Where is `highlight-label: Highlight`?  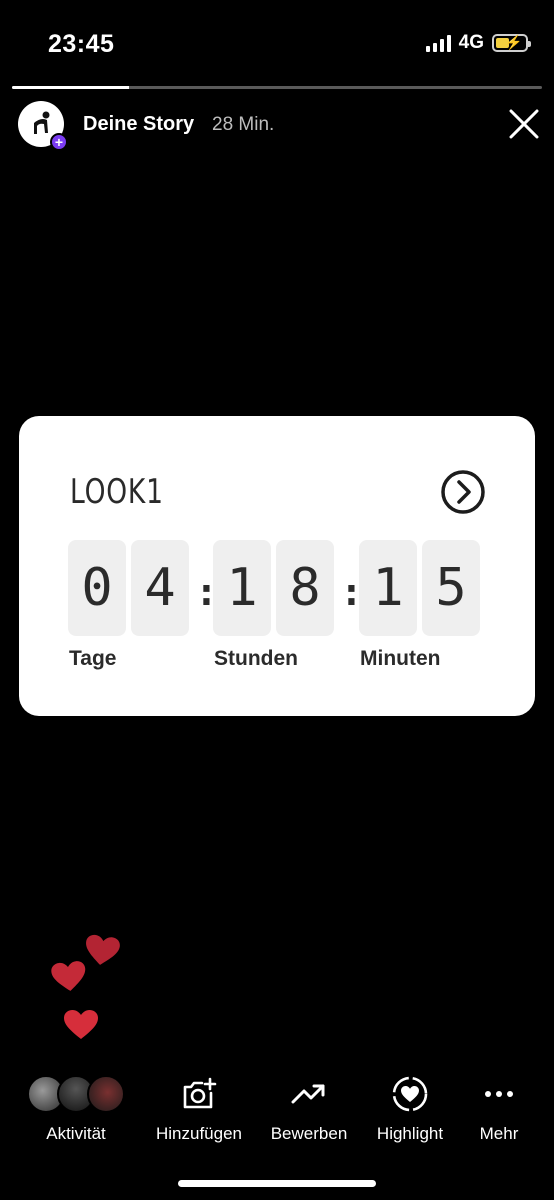 highlight-label: Highlight is located at coordinates (410, 1133).